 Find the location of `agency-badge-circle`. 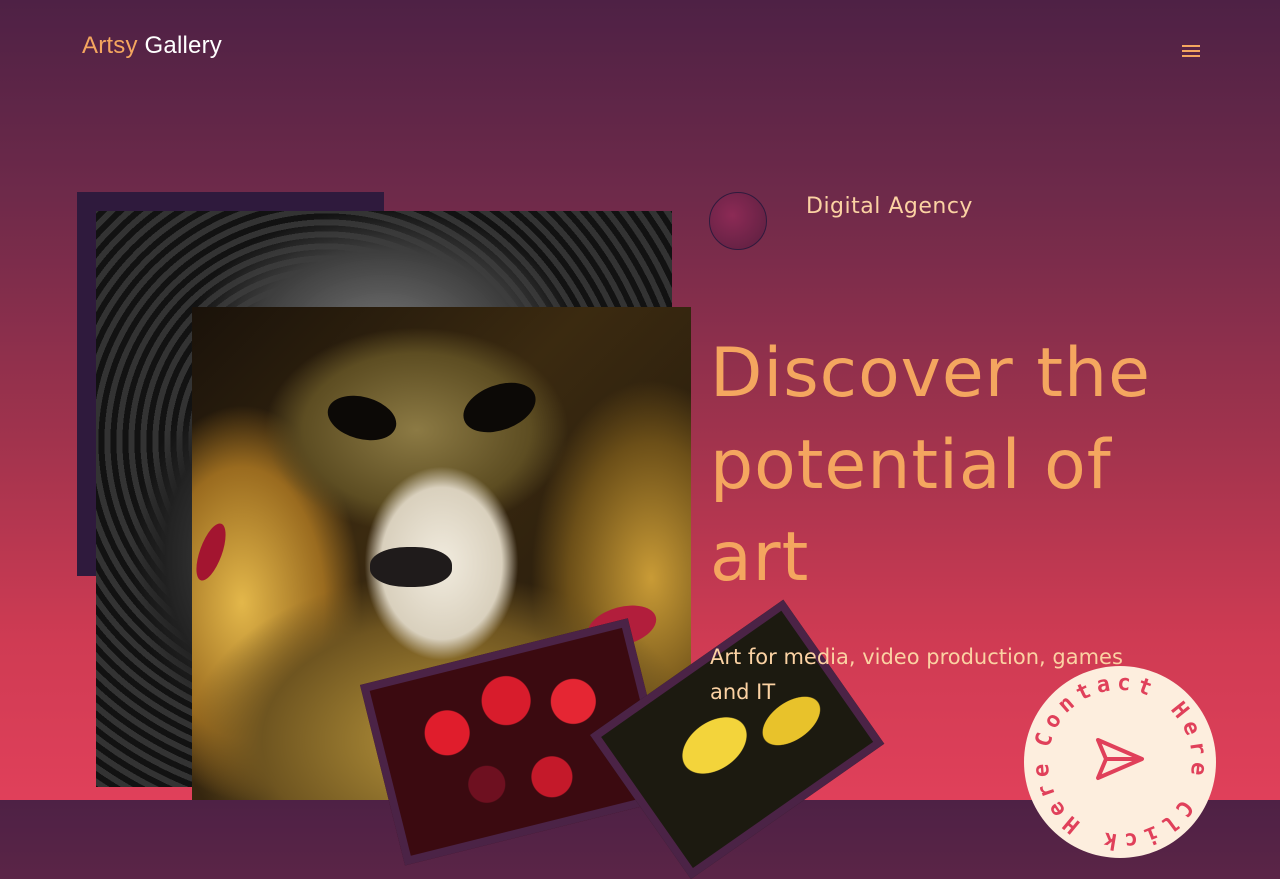

agency-badge-circle is located at coordinates (738, 221).